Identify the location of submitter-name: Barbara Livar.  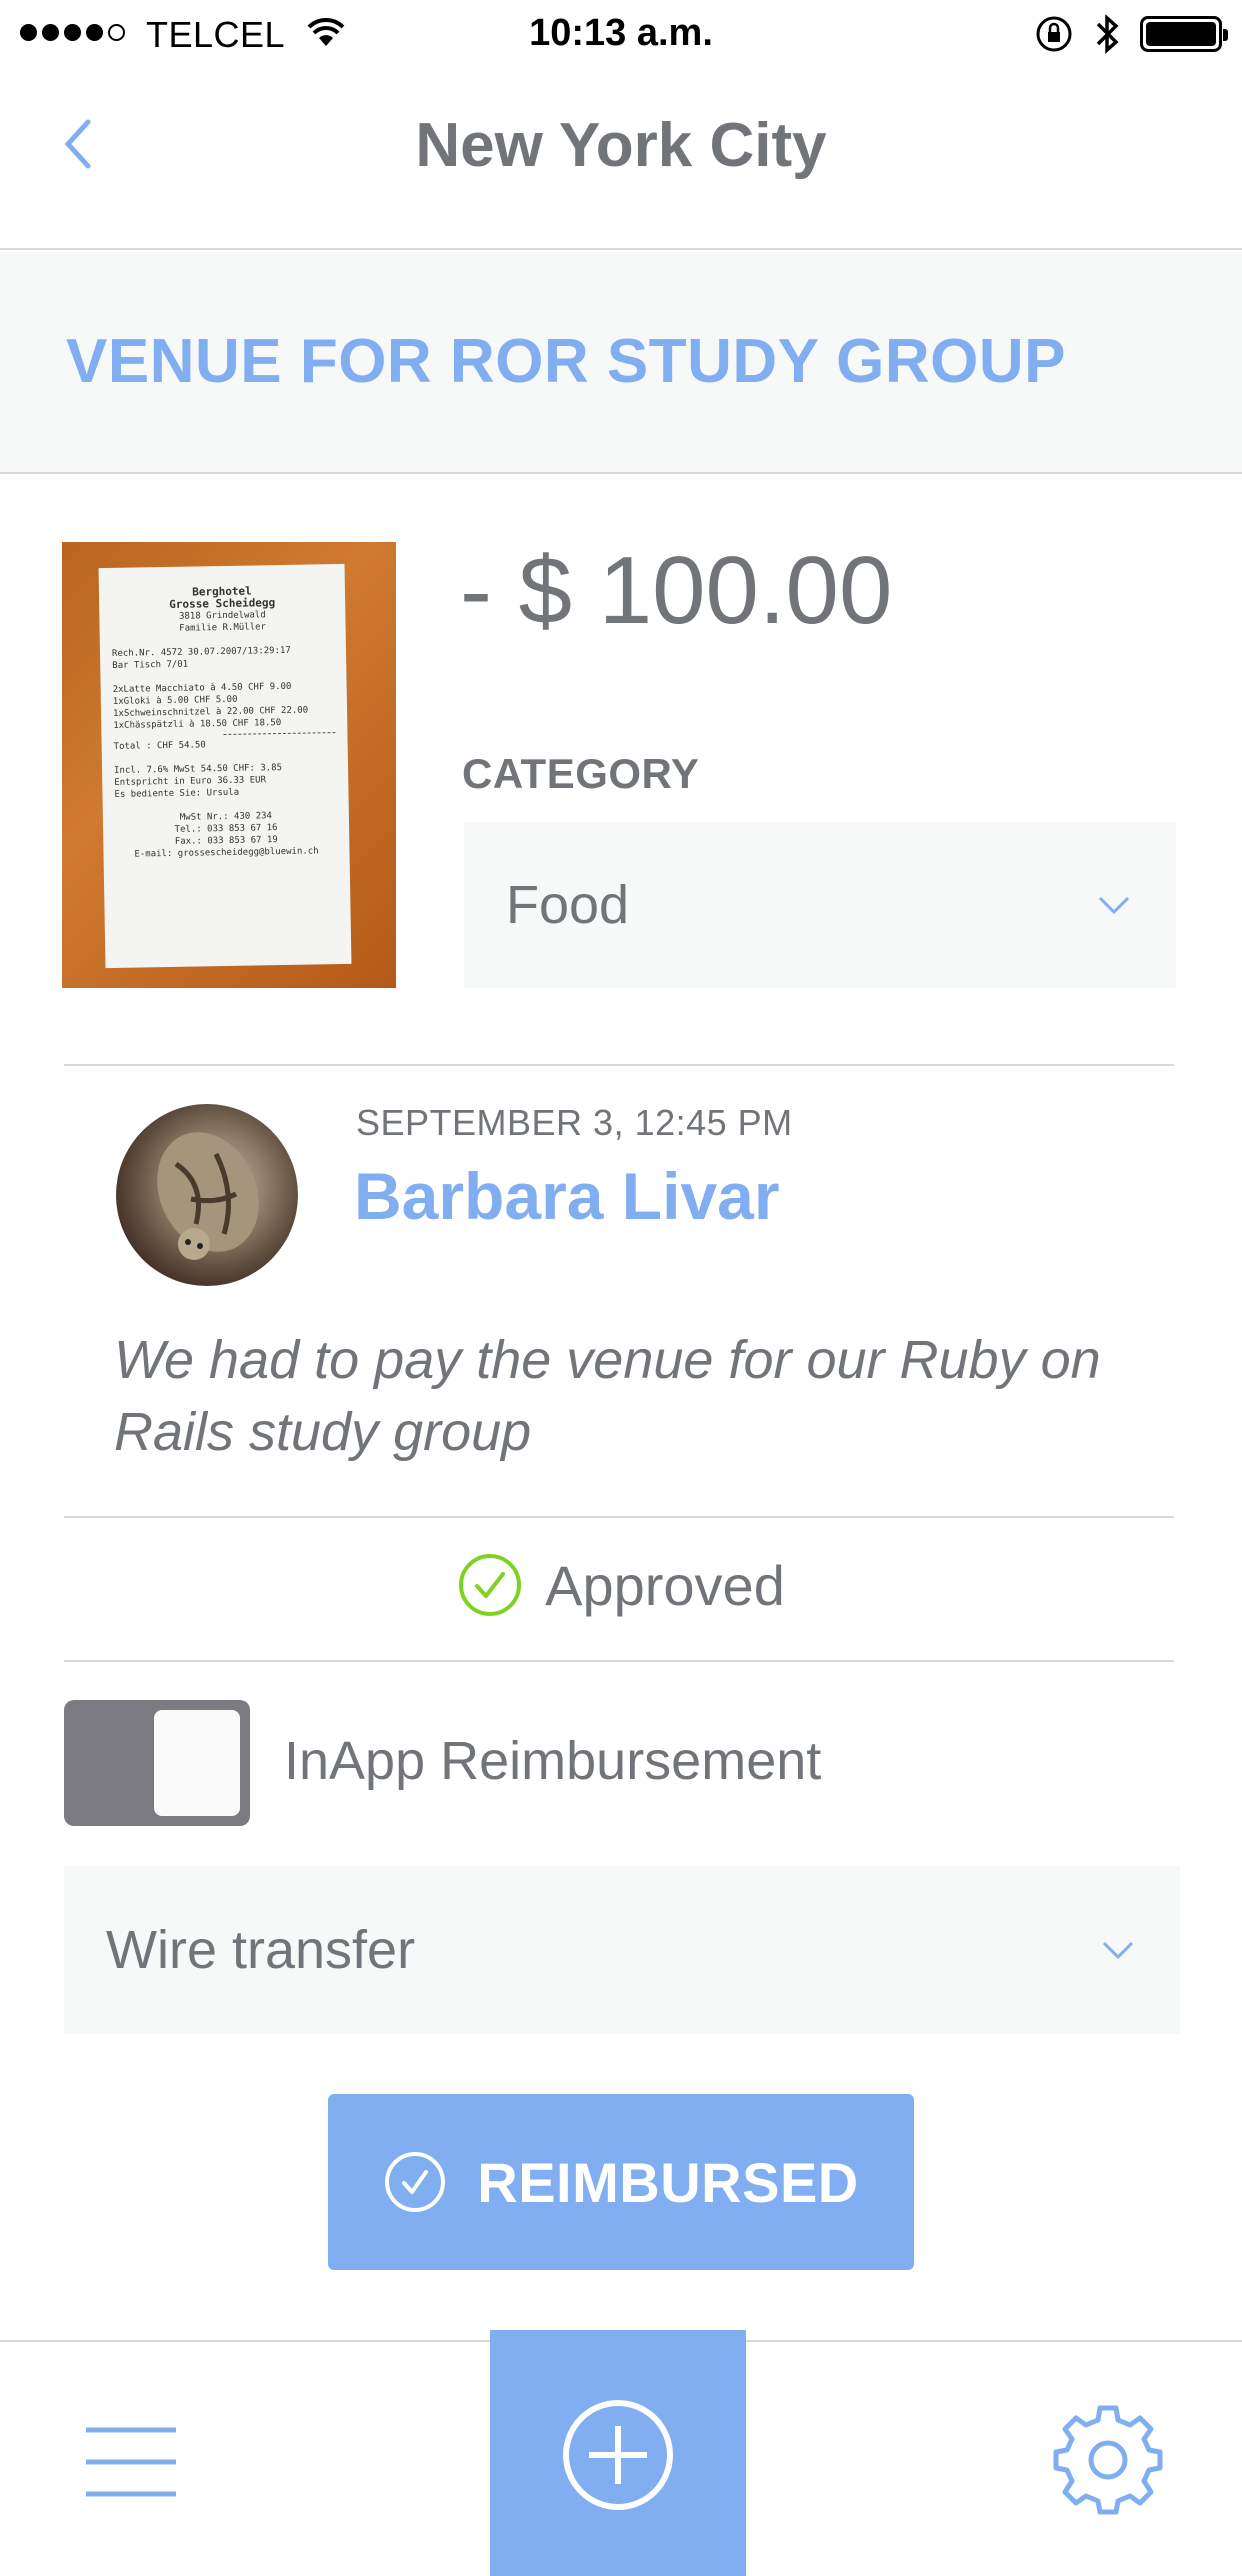
(567, 1196).